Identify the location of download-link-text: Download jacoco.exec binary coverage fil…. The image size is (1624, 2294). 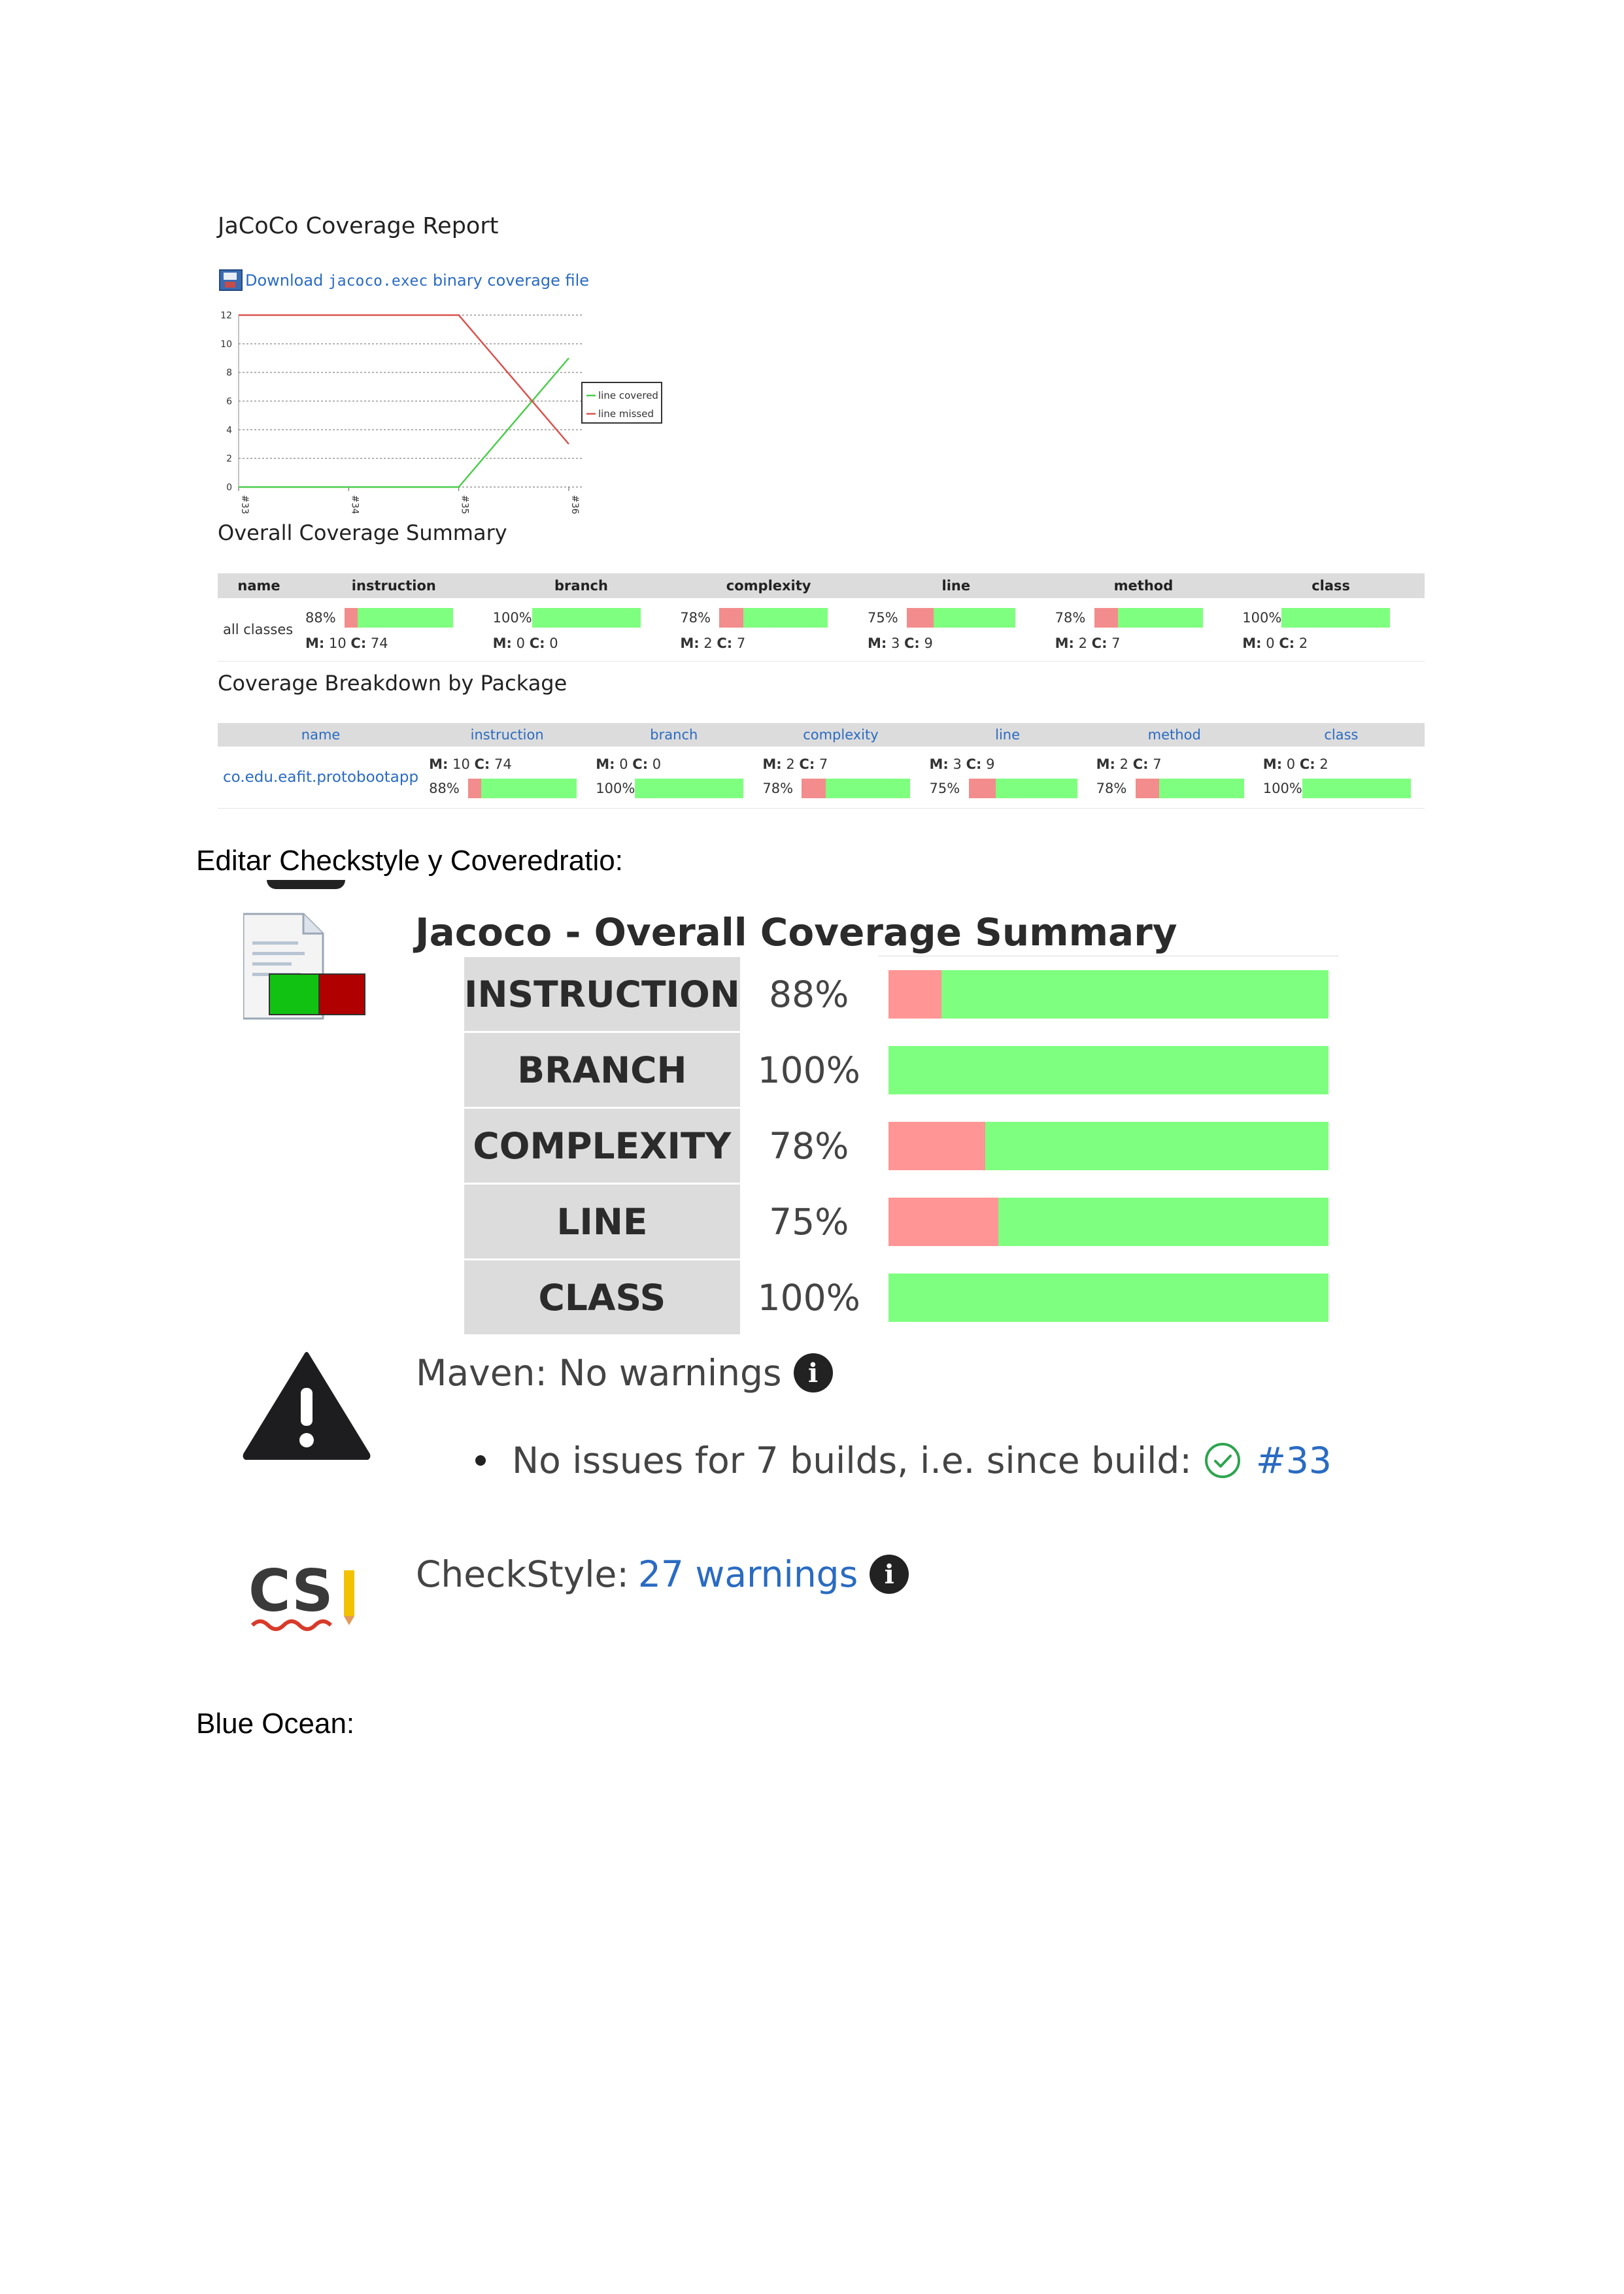
(417, 280).